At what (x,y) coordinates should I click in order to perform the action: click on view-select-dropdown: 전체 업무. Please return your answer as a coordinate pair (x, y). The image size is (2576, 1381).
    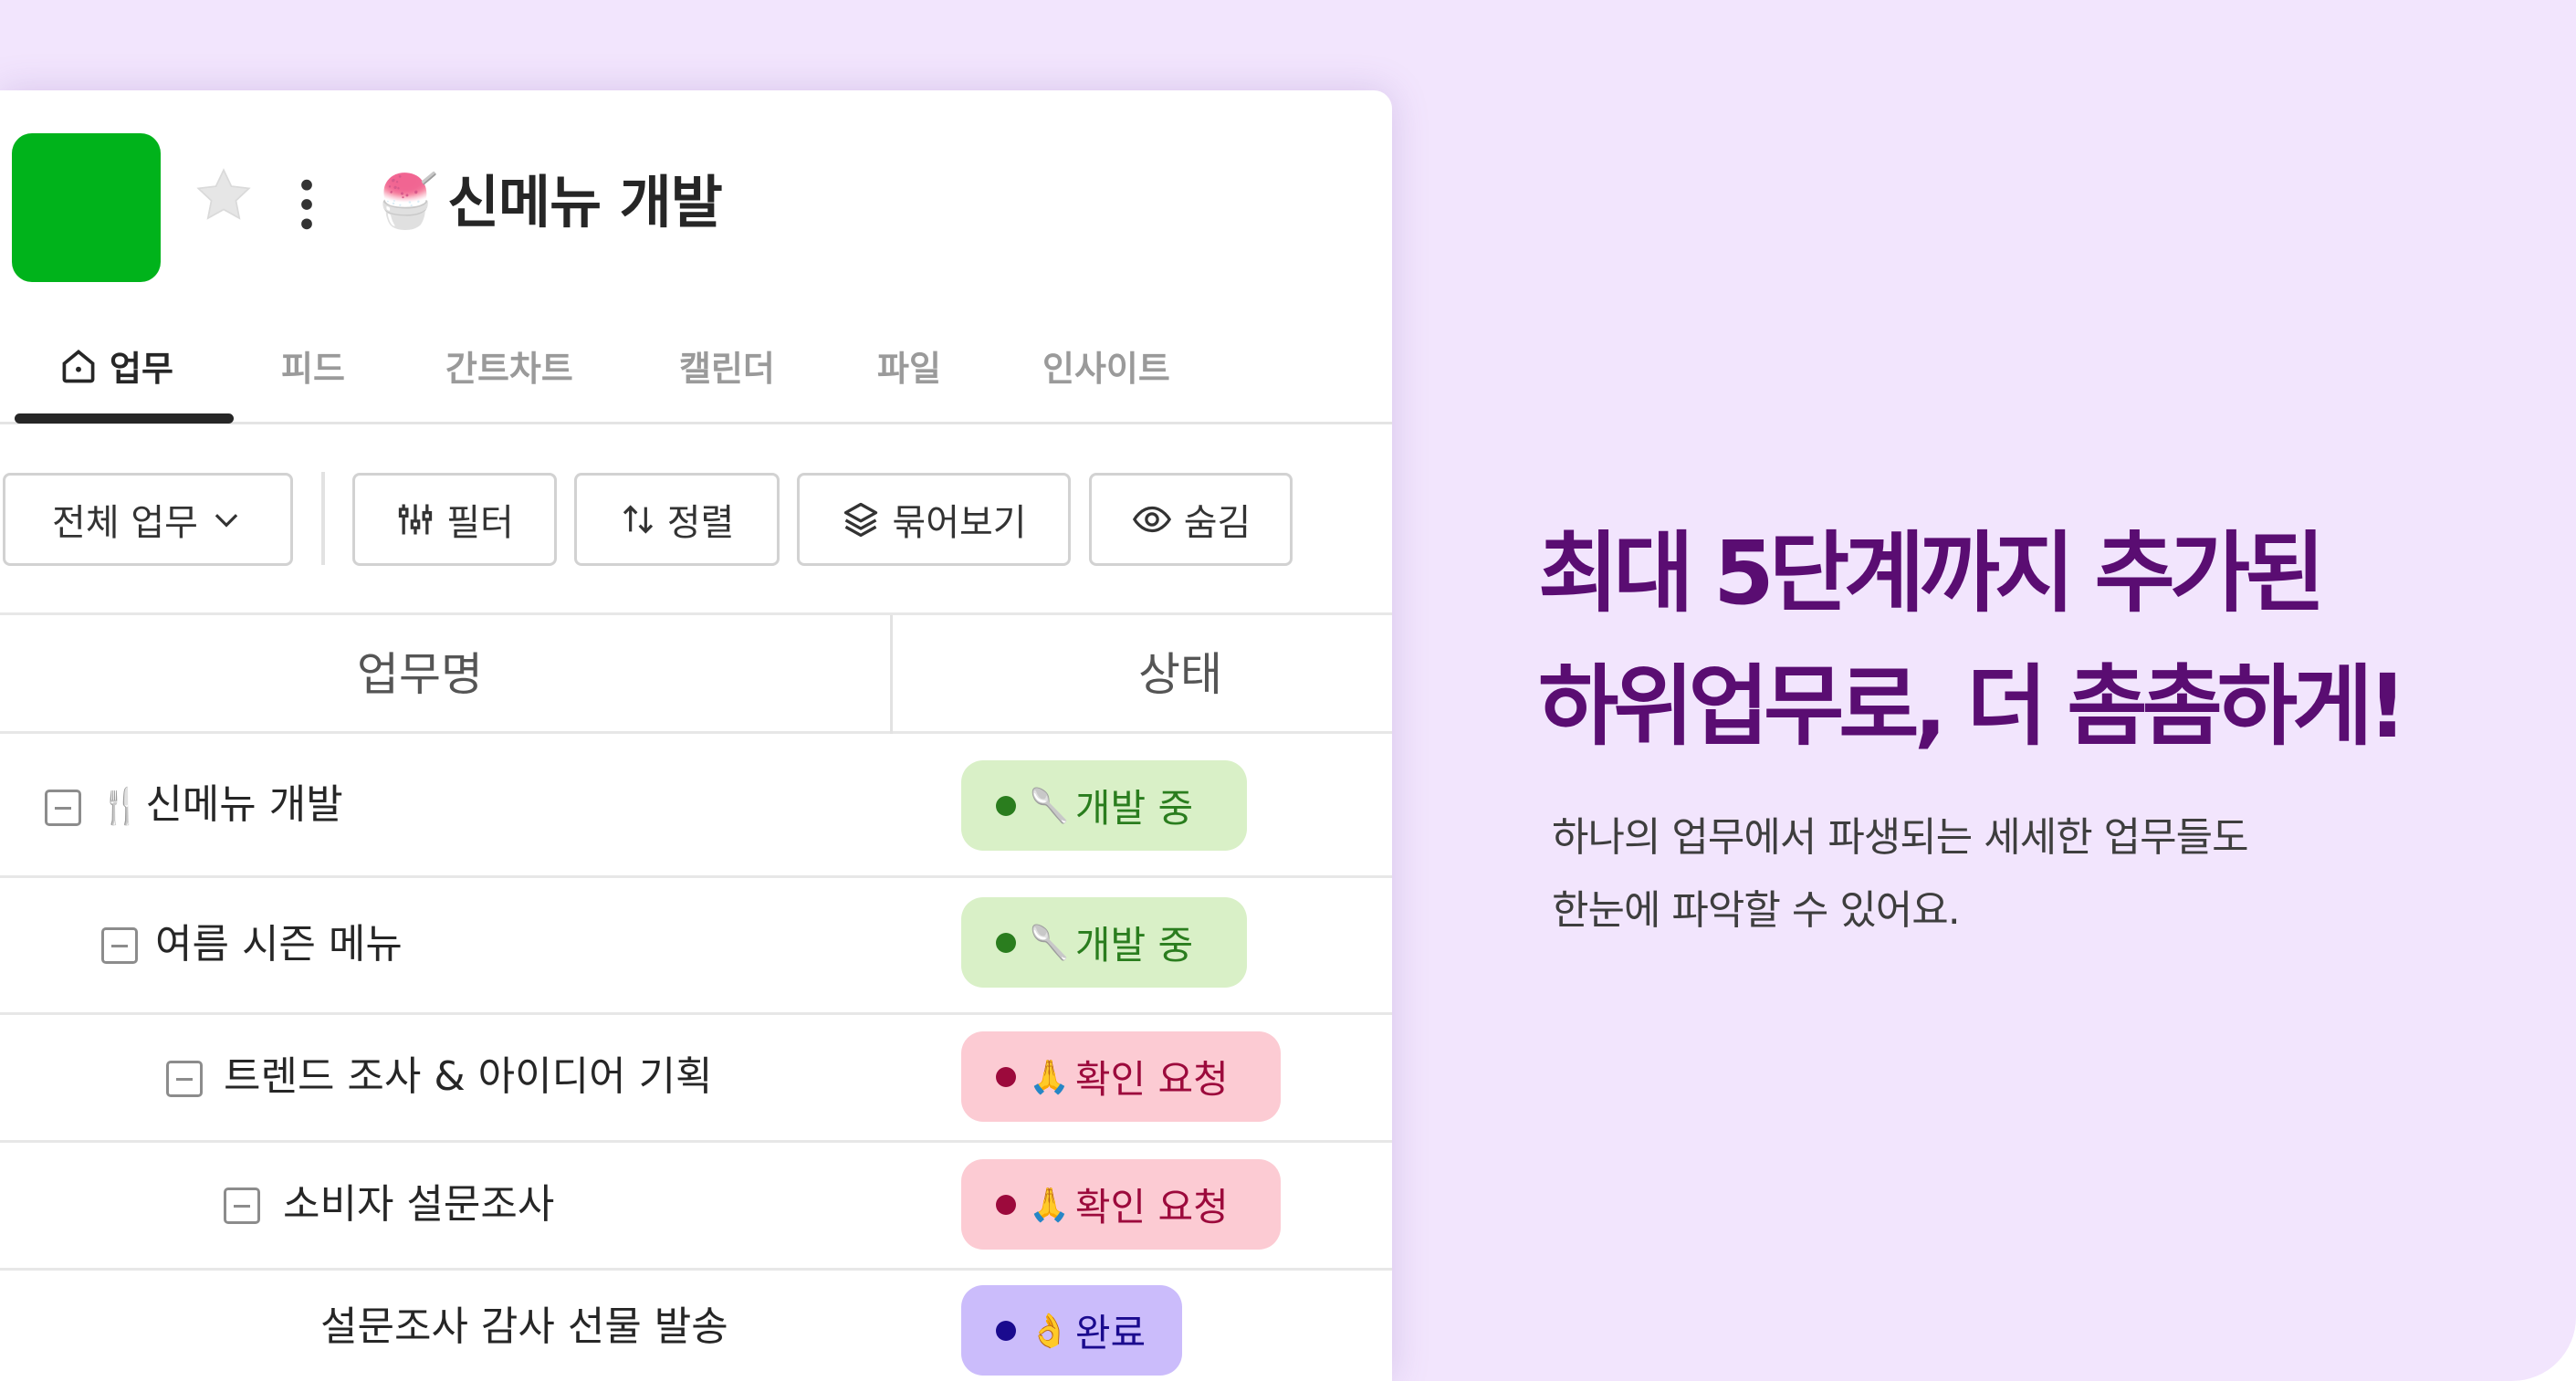
    Looking at the image, I should click on (148, 519).